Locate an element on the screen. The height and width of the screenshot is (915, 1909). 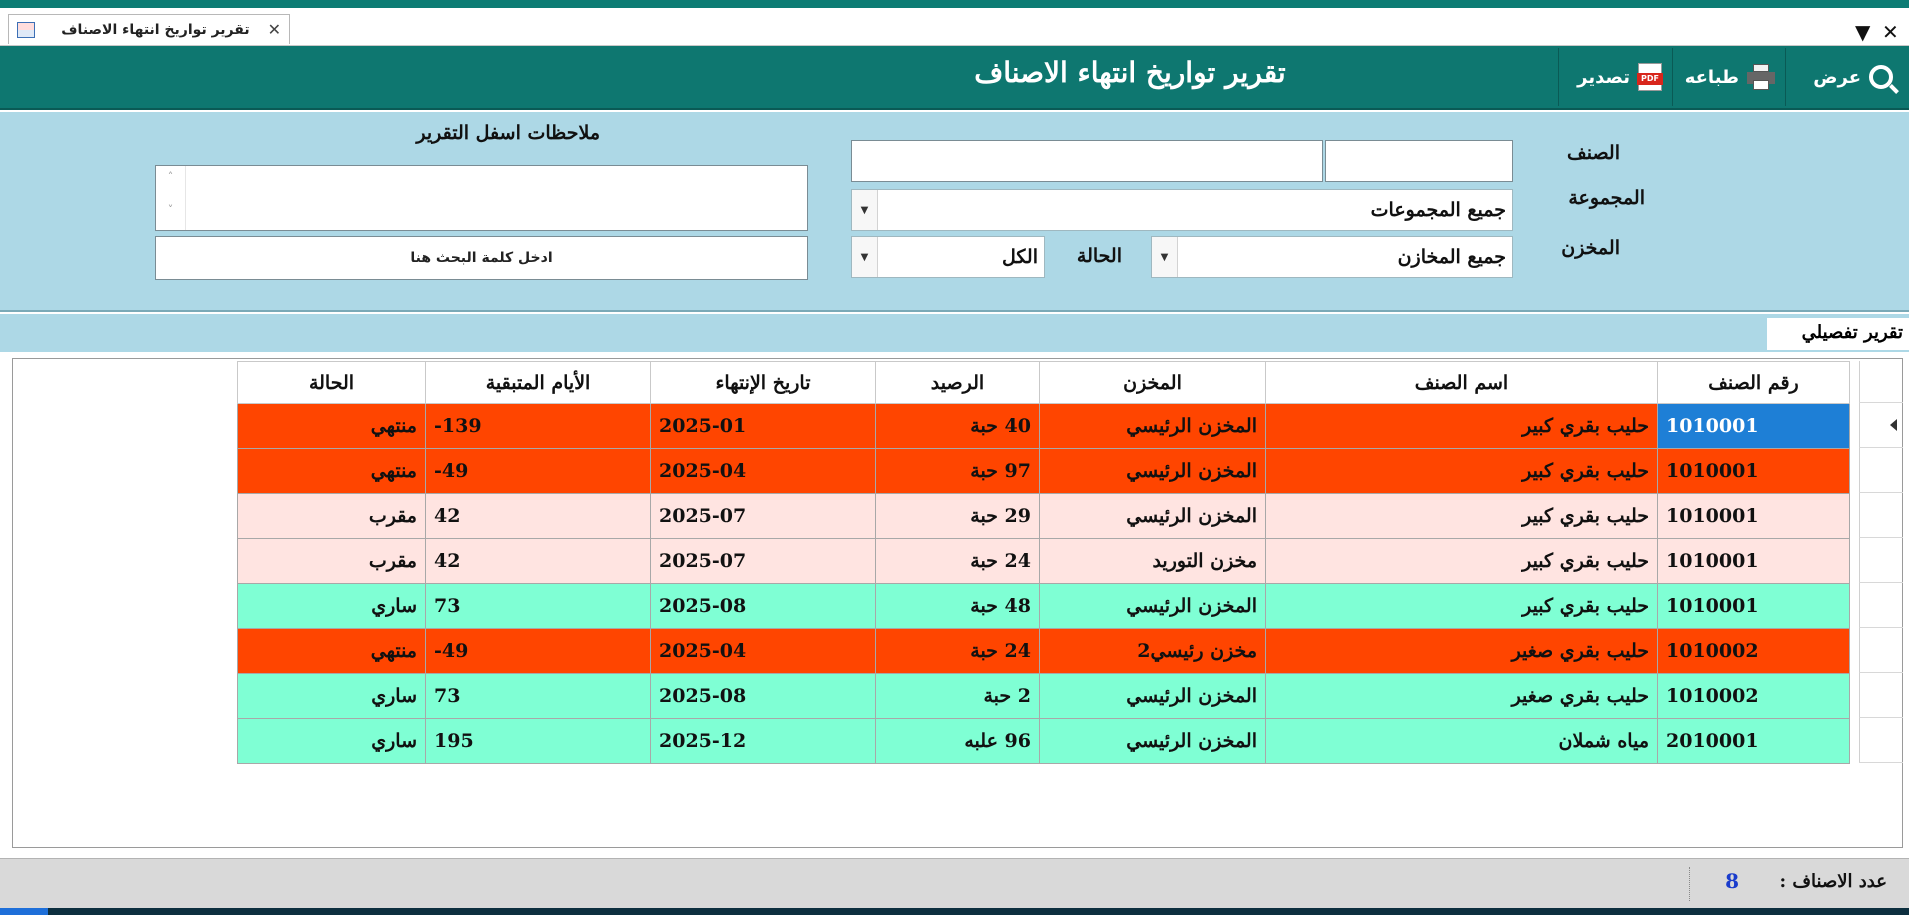
view-button: عرض is located at coordinates (1844, 77).